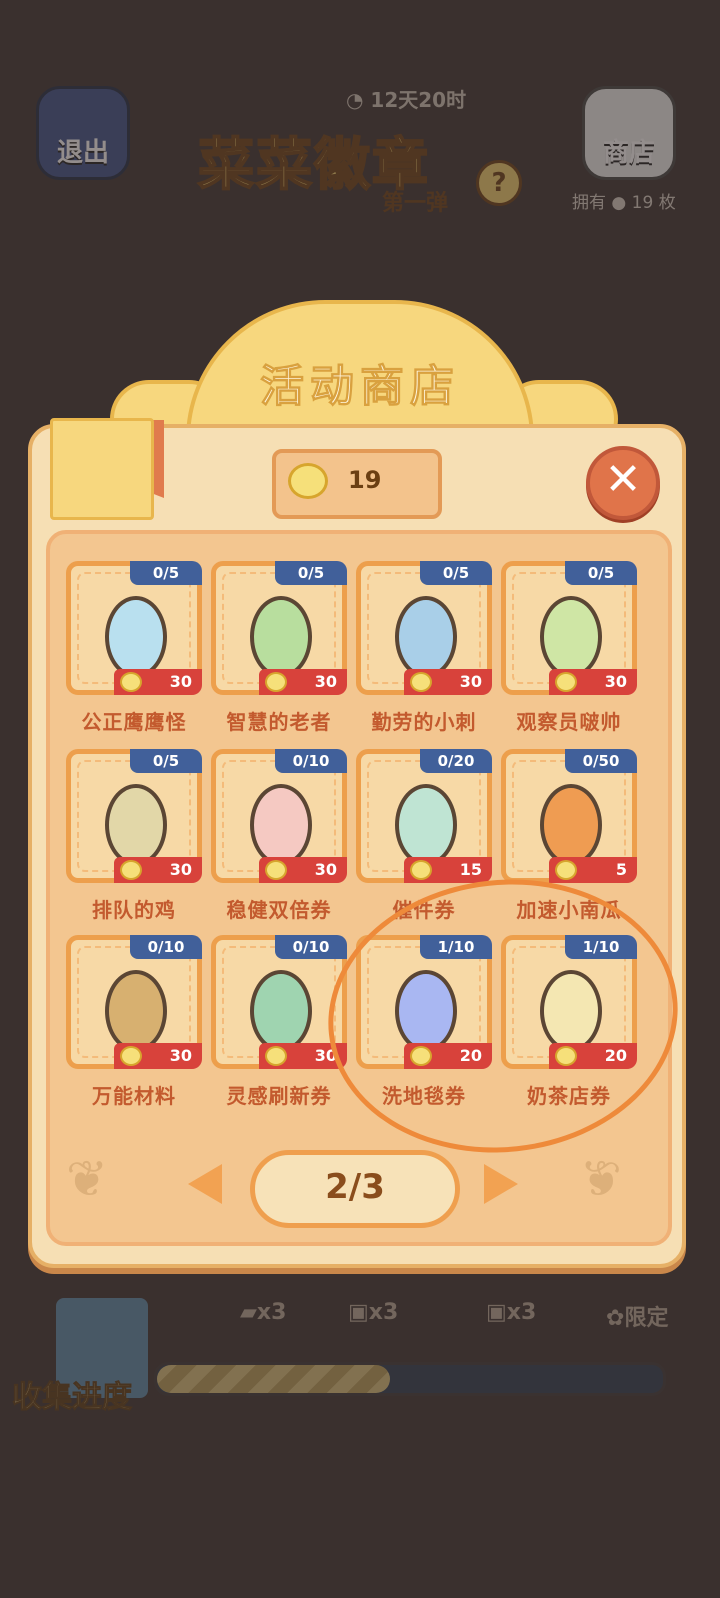 The image size is (720, 1598). What do you see at coordinates (134, 722) in the screenshot?
I see `shop-item-name: 公正鹰鹰怪` at bounding box center [134, 722].